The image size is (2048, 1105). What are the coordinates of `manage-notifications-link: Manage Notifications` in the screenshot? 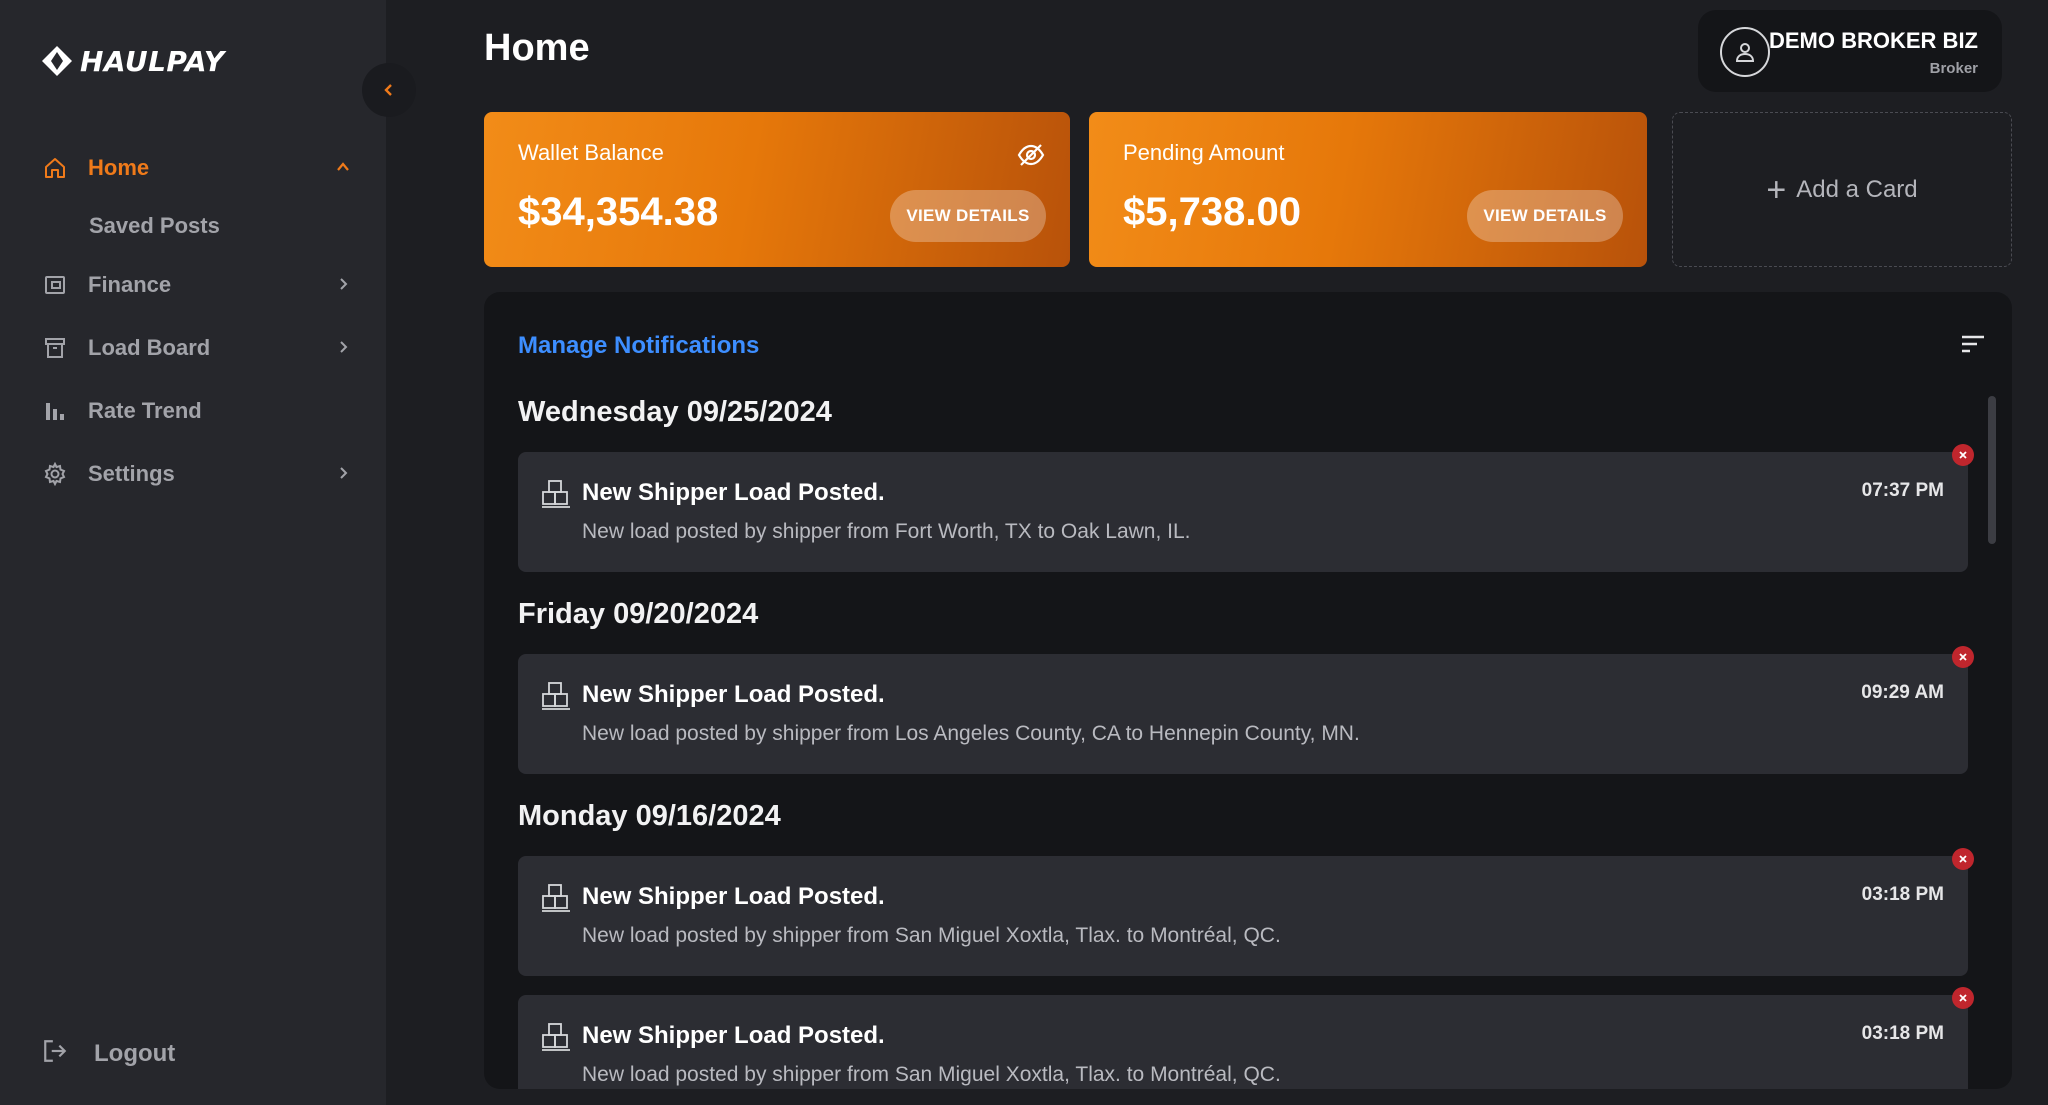 It's located at (638, 346).